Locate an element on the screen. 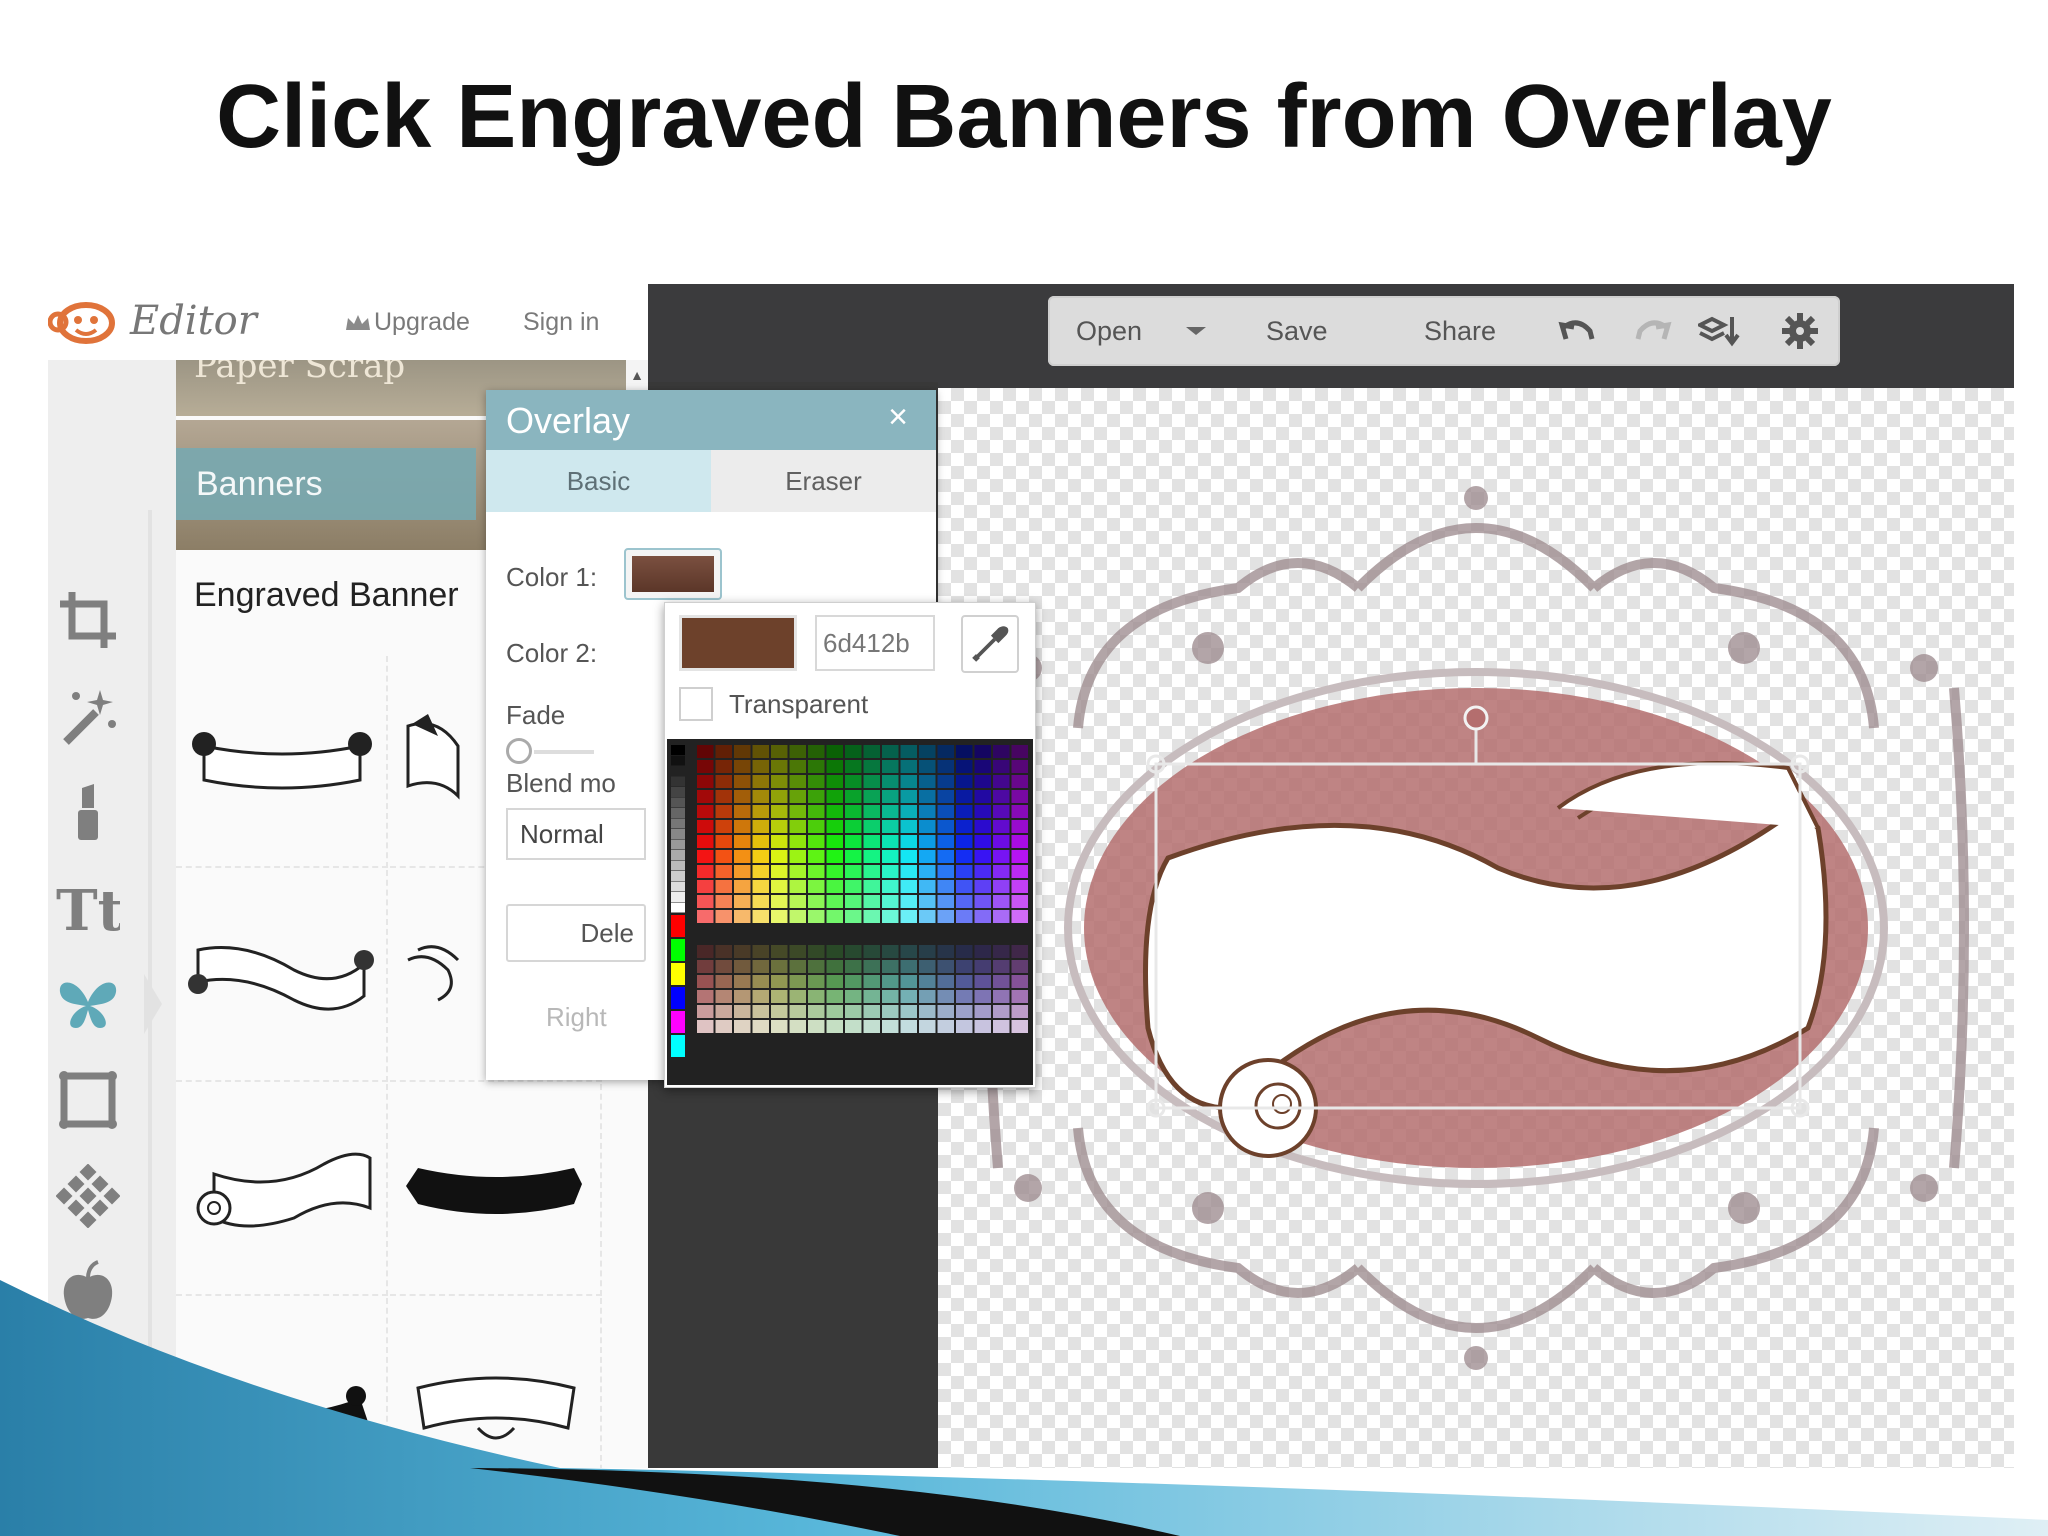 Image resolution: width=2048 pixels, height=1536 pixels. tab-eraser: Eraser is located at coordinates (823, 481).